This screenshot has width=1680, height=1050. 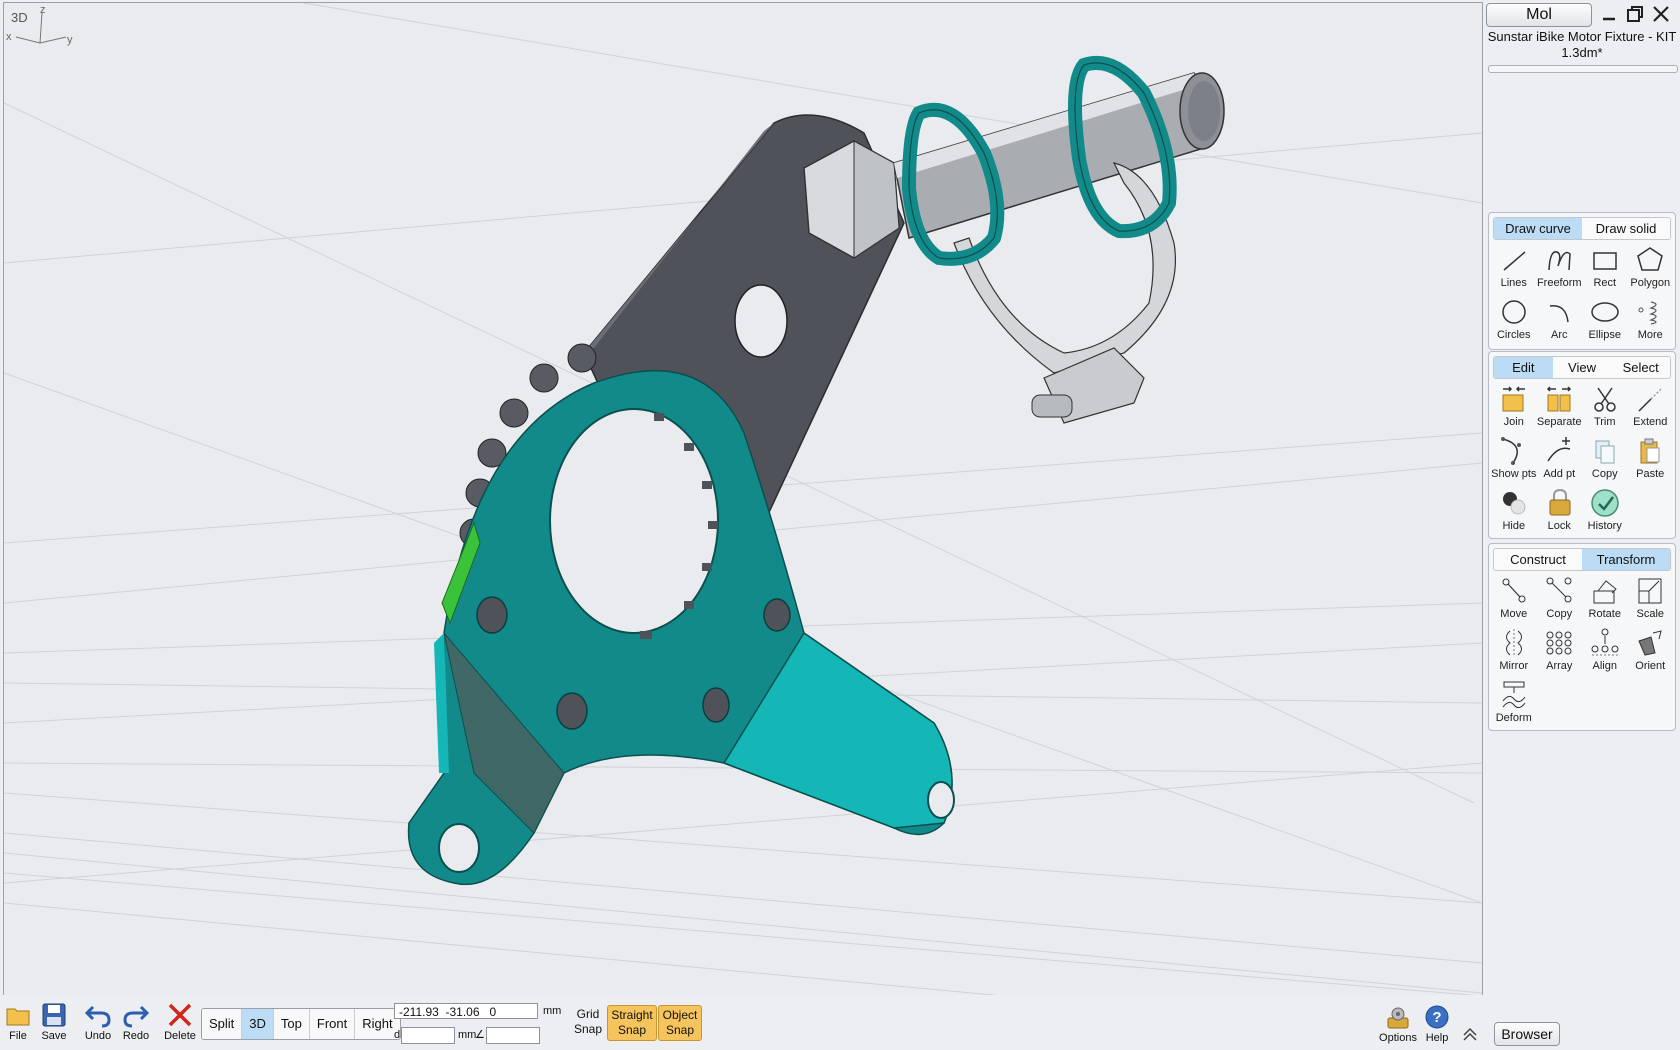 I want to click on tab-draw-curve: Draw curve, so click(x=1538, y=228).